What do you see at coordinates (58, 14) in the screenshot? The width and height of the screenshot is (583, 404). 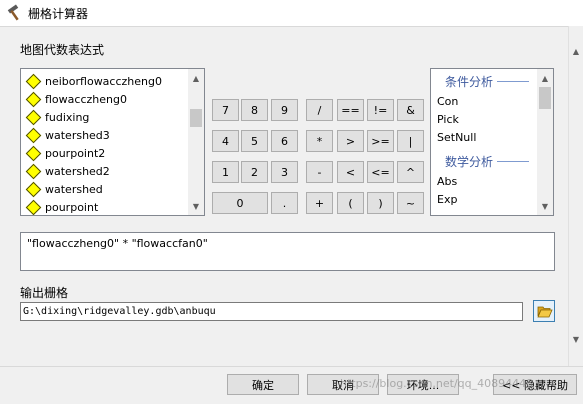 I see `window-title: 栅格计算器` at bounding box center [58, 14].